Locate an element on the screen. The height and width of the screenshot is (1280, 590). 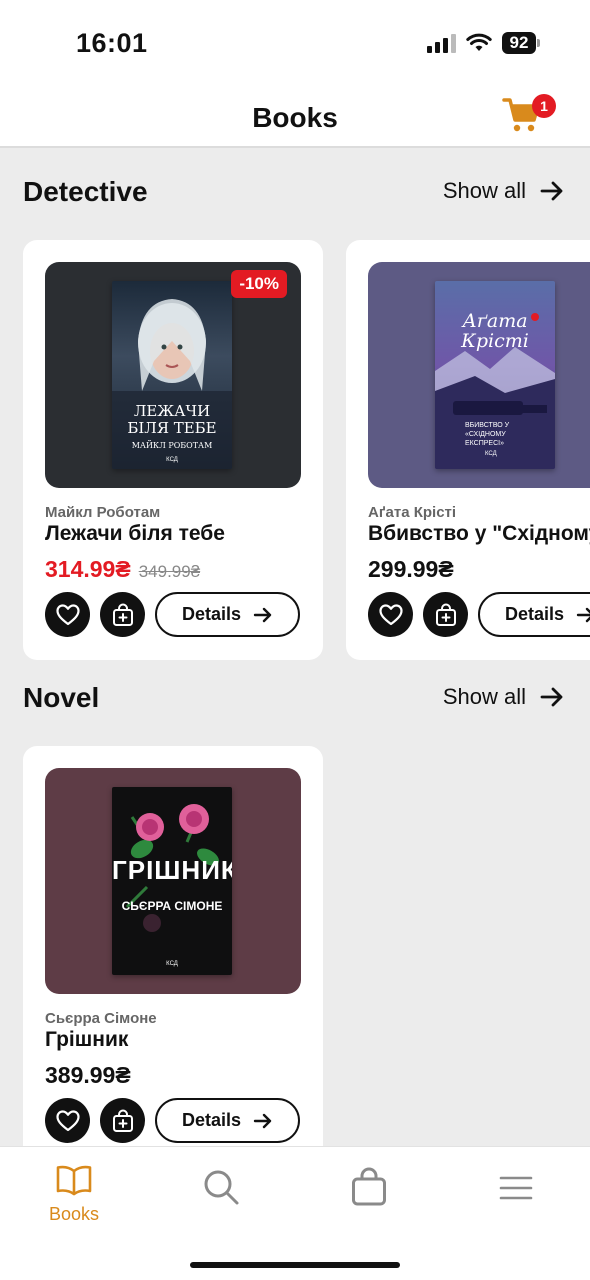
cover-frame: ЛЕЖАЧИ БІЛЯ ТЕБЕ МАЙКЛ РОБОТАМ КСД -10% is located at coordinates (173, 375).